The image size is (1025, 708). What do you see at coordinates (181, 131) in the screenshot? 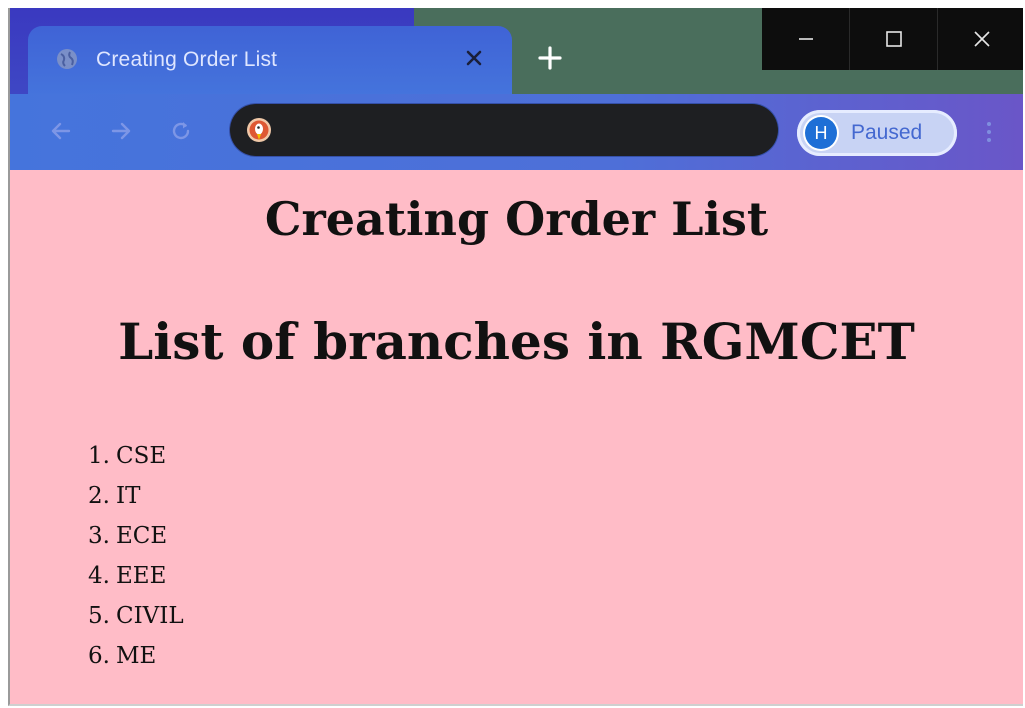
I see `reload-icon` at bounding box center [181, 131].